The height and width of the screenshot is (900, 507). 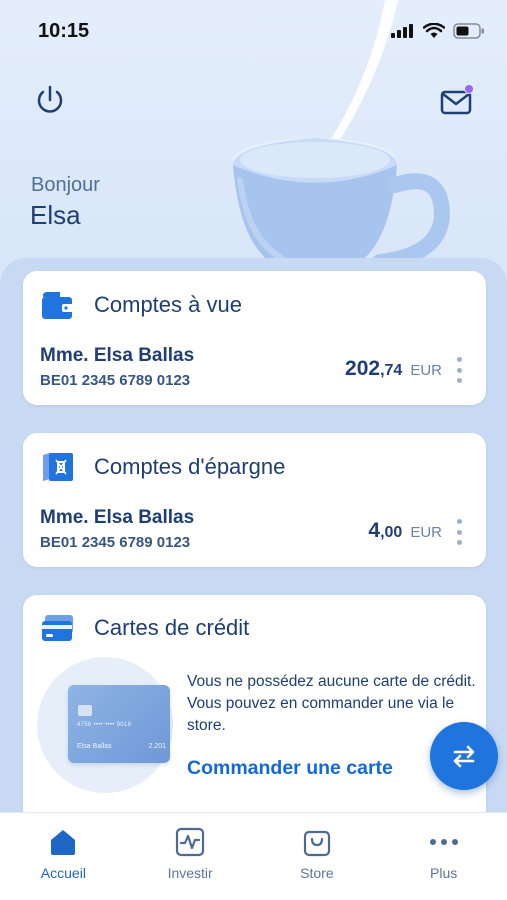 What do you see at coordinates (64, 30) in the screenshot?
I see `status-time: 10:15` at bounding box center [64, 30].